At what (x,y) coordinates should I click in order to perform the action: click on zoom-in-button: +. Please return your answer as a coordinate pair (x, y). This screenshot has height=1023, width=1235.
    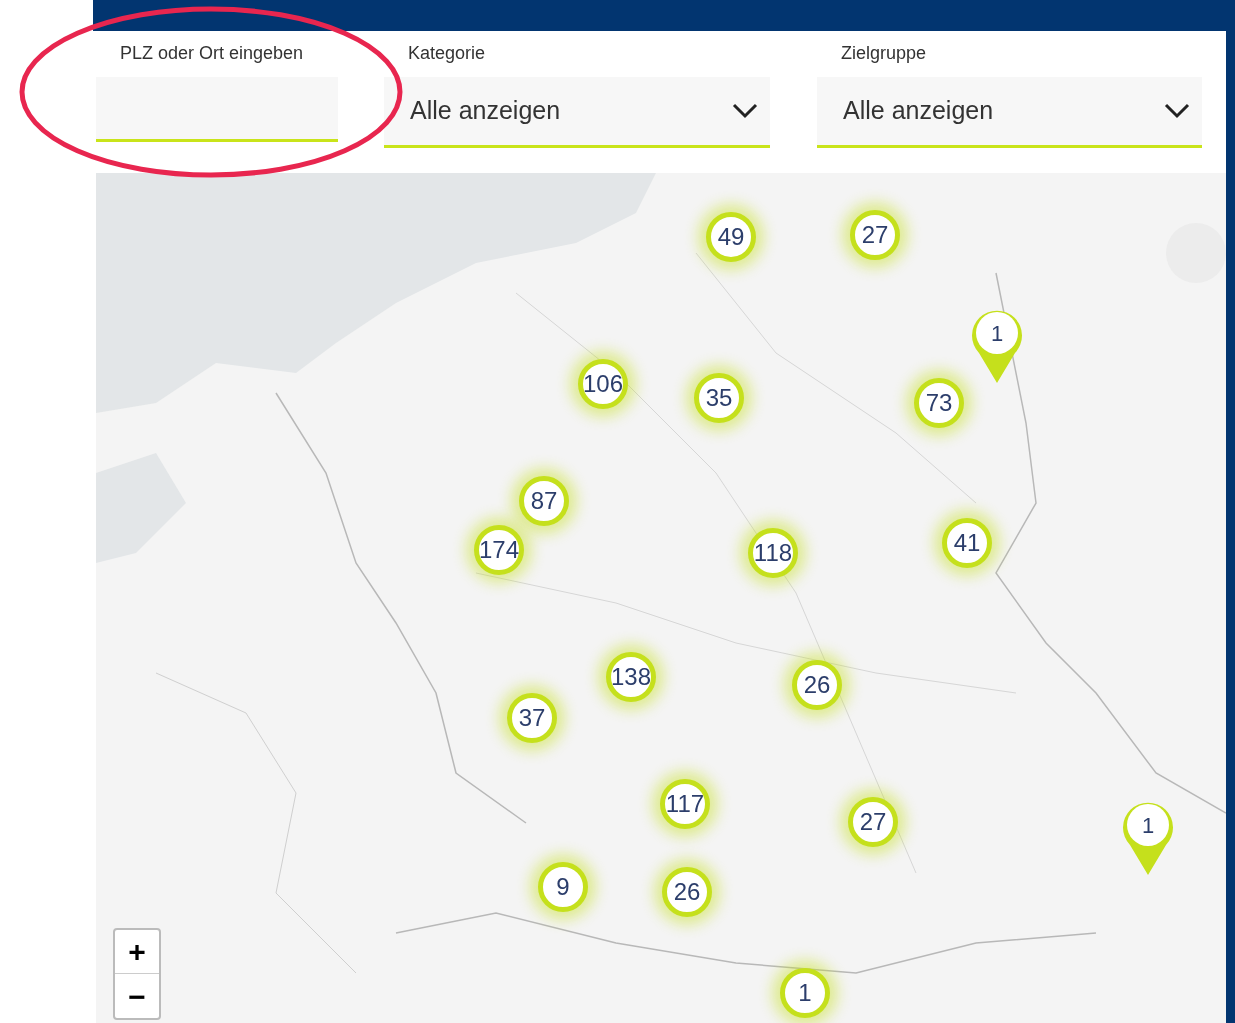
    Looking at the image, I should click on (137, 952).